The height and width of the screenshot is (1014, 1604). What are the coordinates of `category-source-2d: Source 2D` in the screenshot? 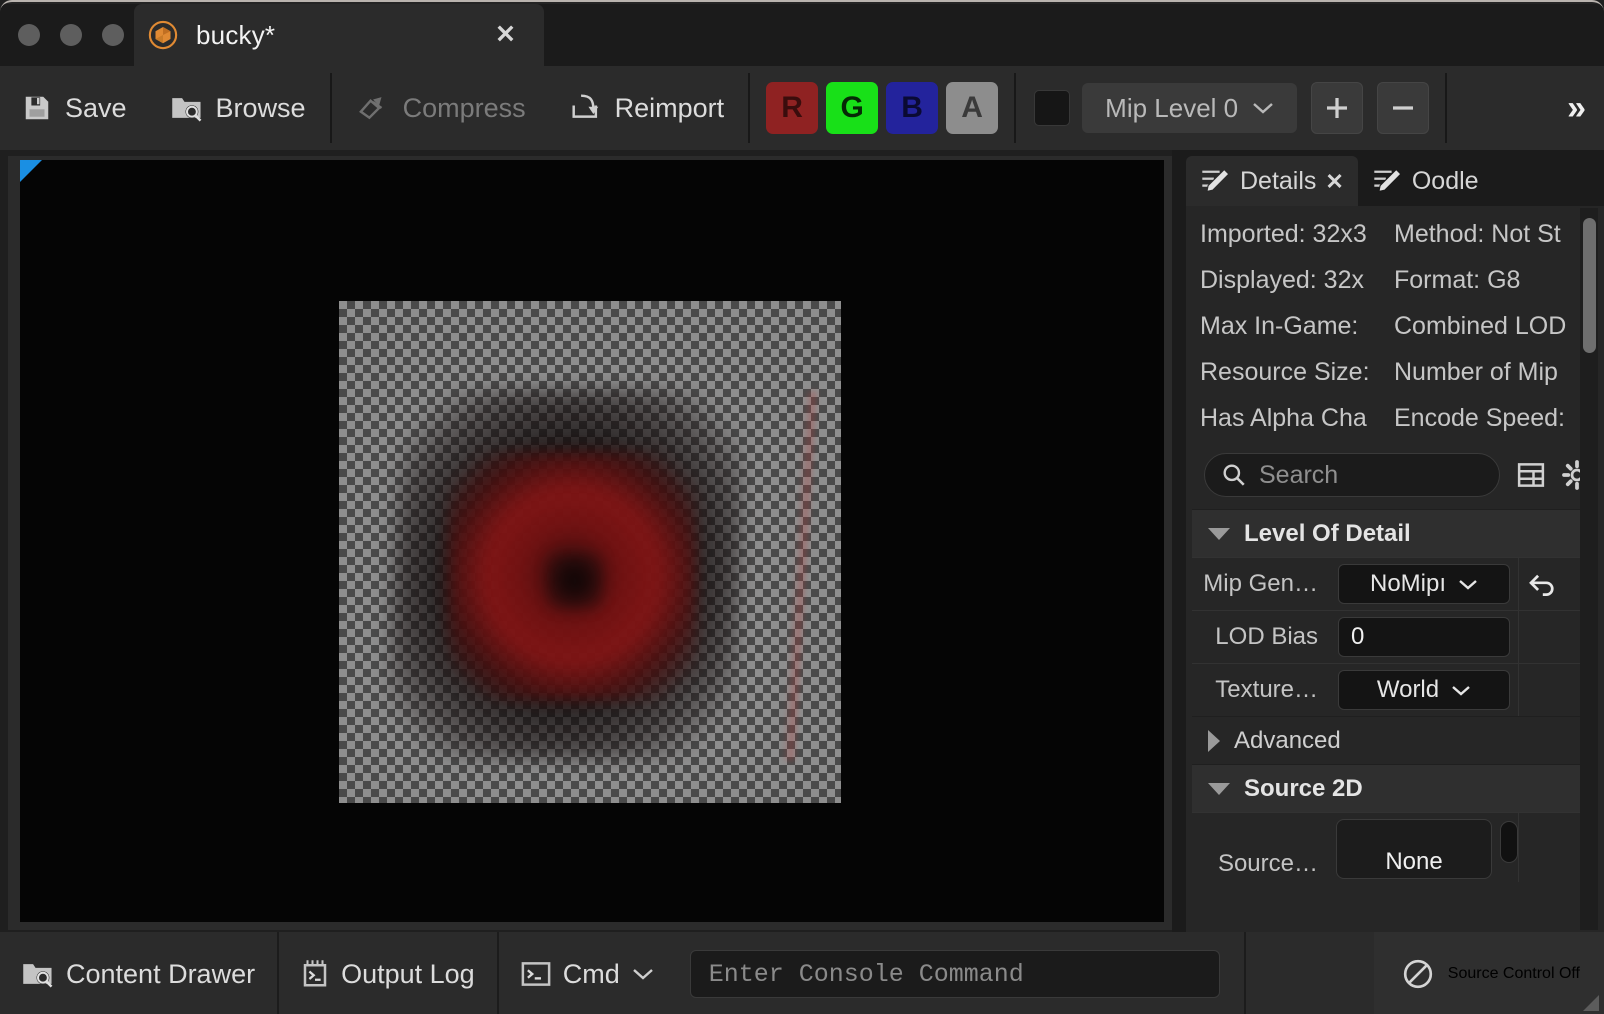 It's located at (1389, 788).